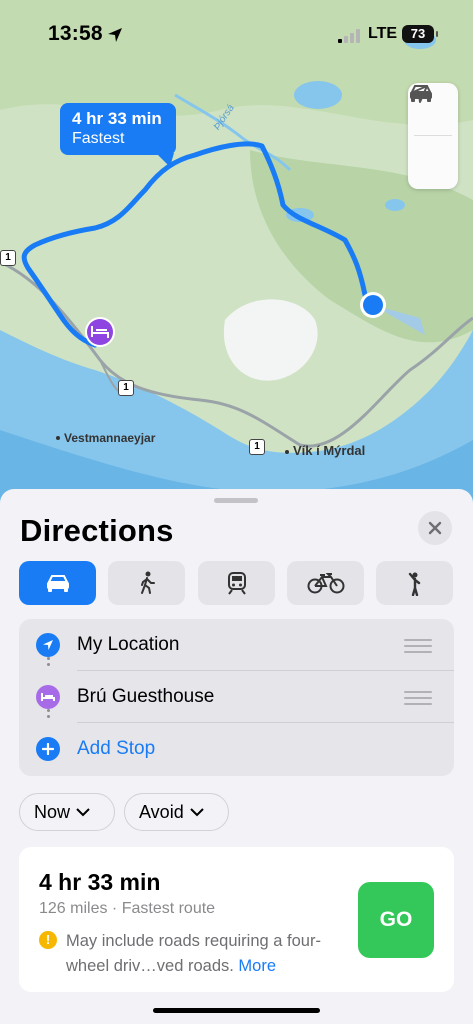 Image resolution: width=473 pixels, height=1024 pixels. What do you see at coordinates (420, 34) in the screenshot?
I see `battery-icon: 73` at bounding box center [420, 34].